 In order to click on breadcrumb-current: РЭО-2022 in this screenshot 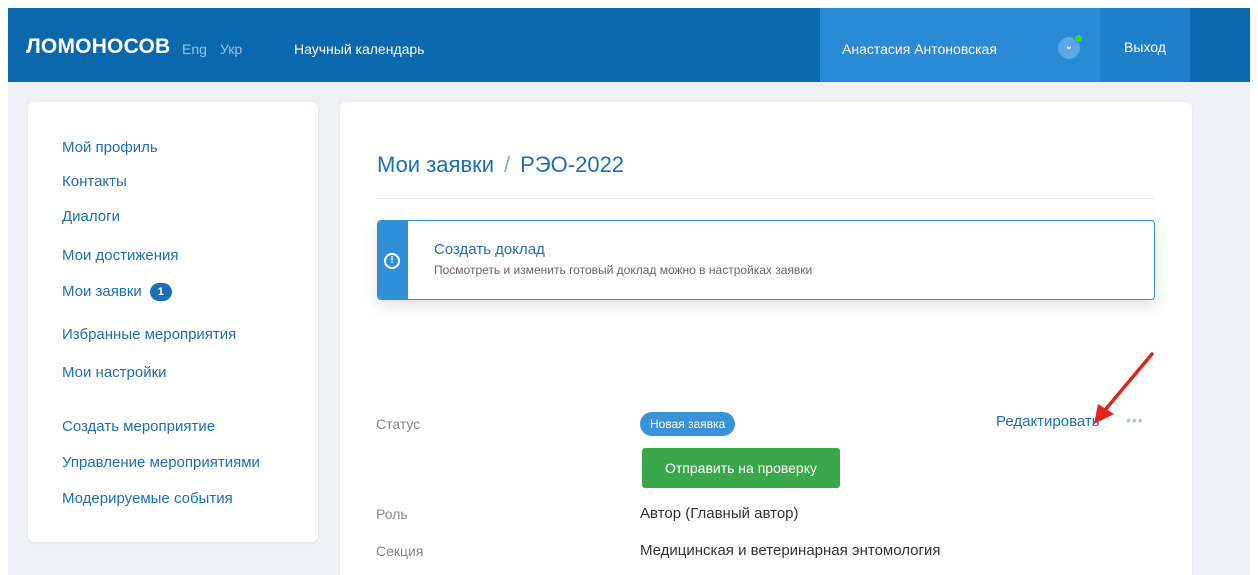, I will do `click(572, 164)`.